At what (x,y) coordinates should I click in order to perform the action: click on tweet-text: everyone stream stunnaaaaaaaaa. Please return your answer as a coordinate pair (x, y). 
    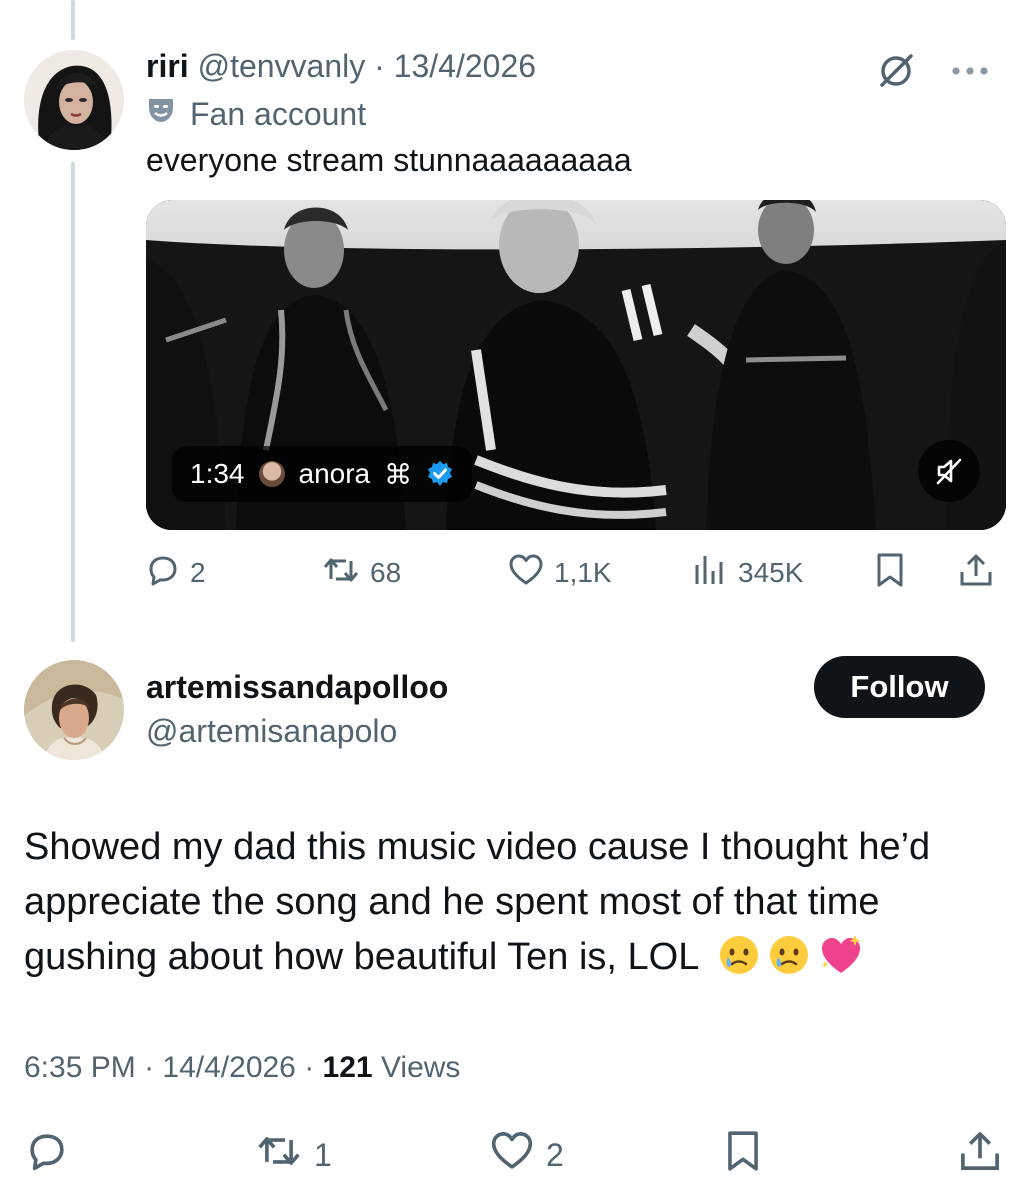
    Looking at the image, I should click on (389, 160).